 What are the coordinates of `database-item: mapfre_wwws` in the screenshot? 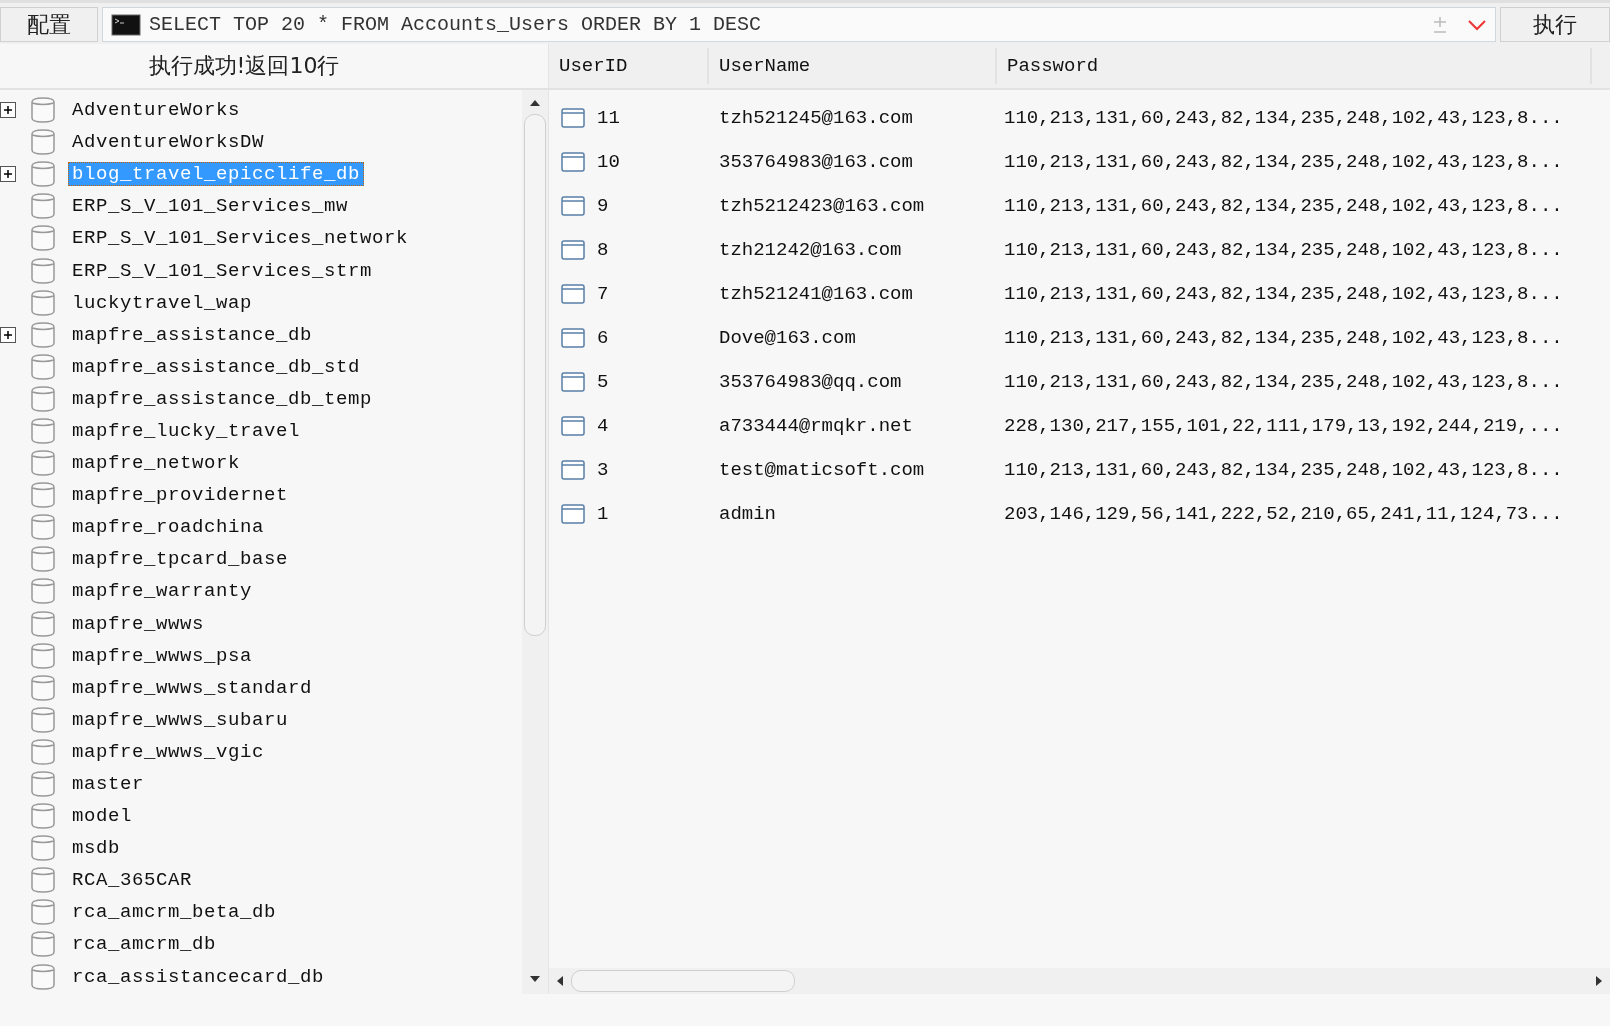 It's located at (138, 623).